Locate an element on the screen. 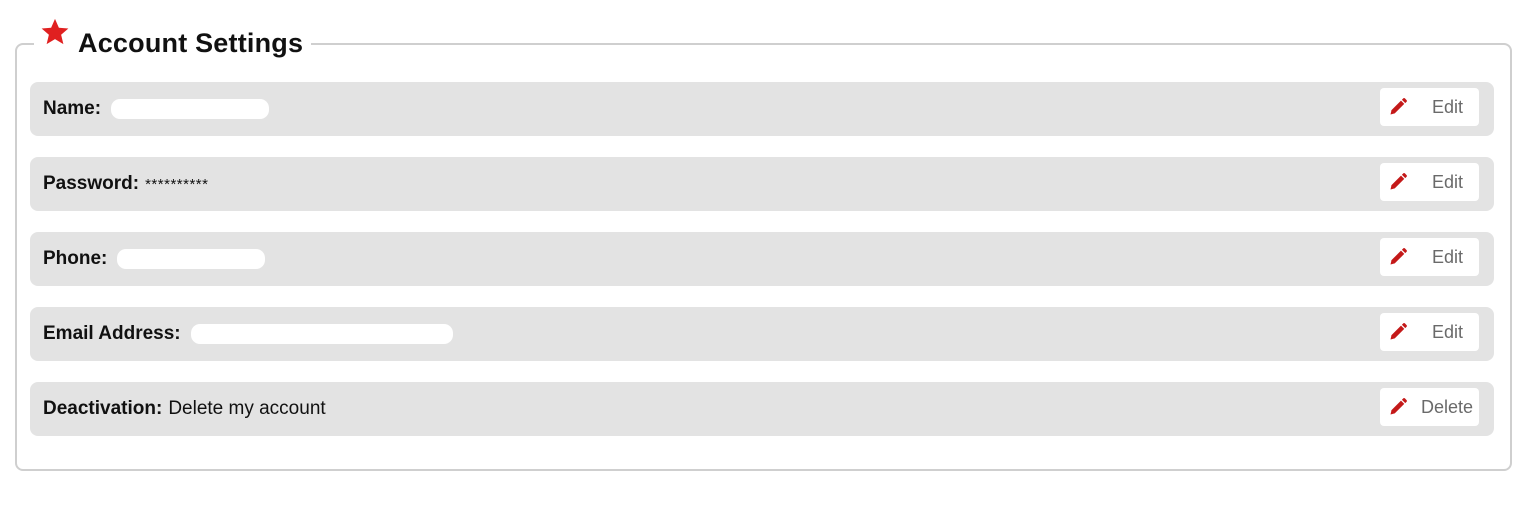 This screenshot has height=511, width=1532. settings-row-password: Password: ********** Edit is located at coordinates (762, 184).